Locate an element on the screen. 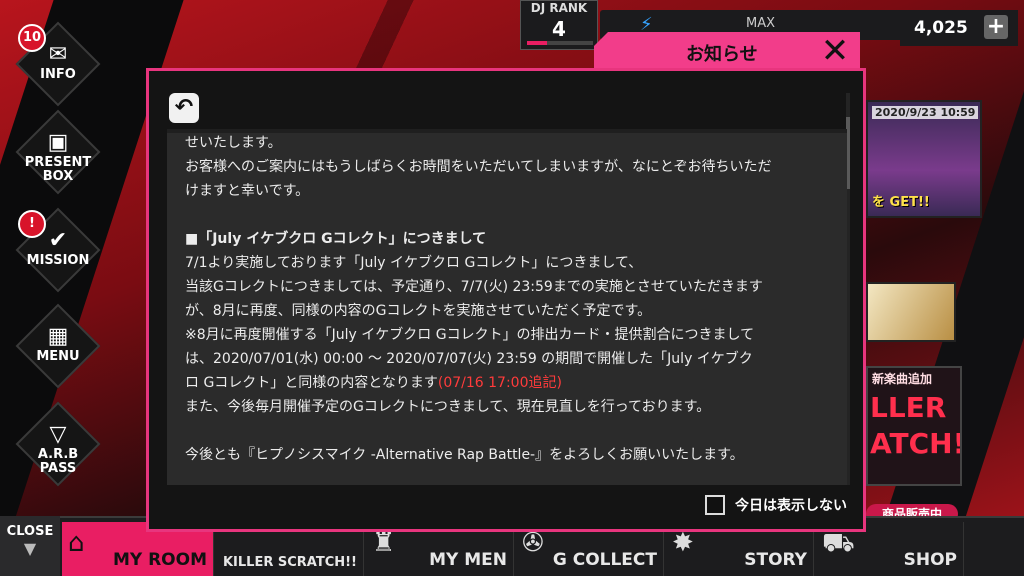  house-icon: ⌂ is located at coordinates (76, 543).